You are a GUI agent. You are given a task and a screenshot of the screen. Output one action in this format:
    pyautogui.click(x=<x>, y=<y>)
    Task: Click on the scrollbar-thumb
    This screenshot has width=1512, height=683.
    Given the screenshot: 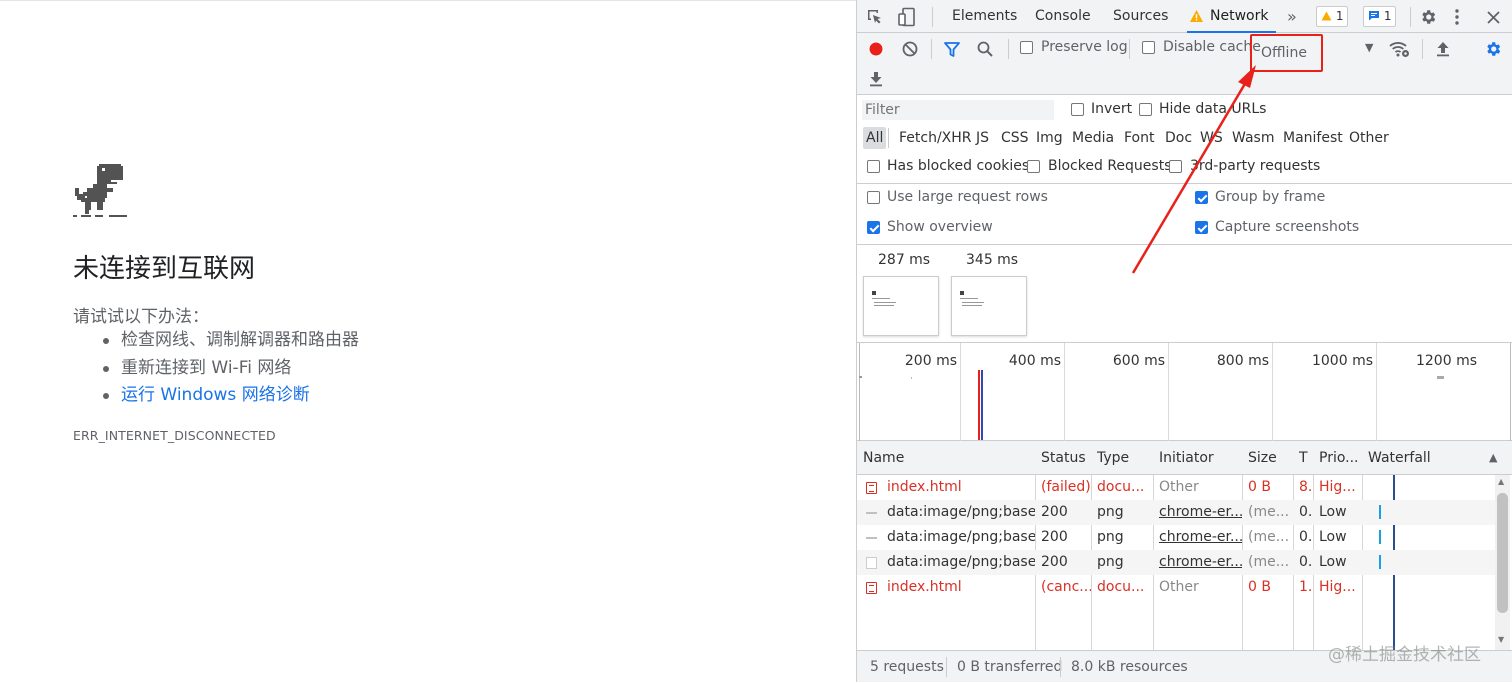 What is the action you would take?
    pyautogui.click(x=1502, y=553)
    